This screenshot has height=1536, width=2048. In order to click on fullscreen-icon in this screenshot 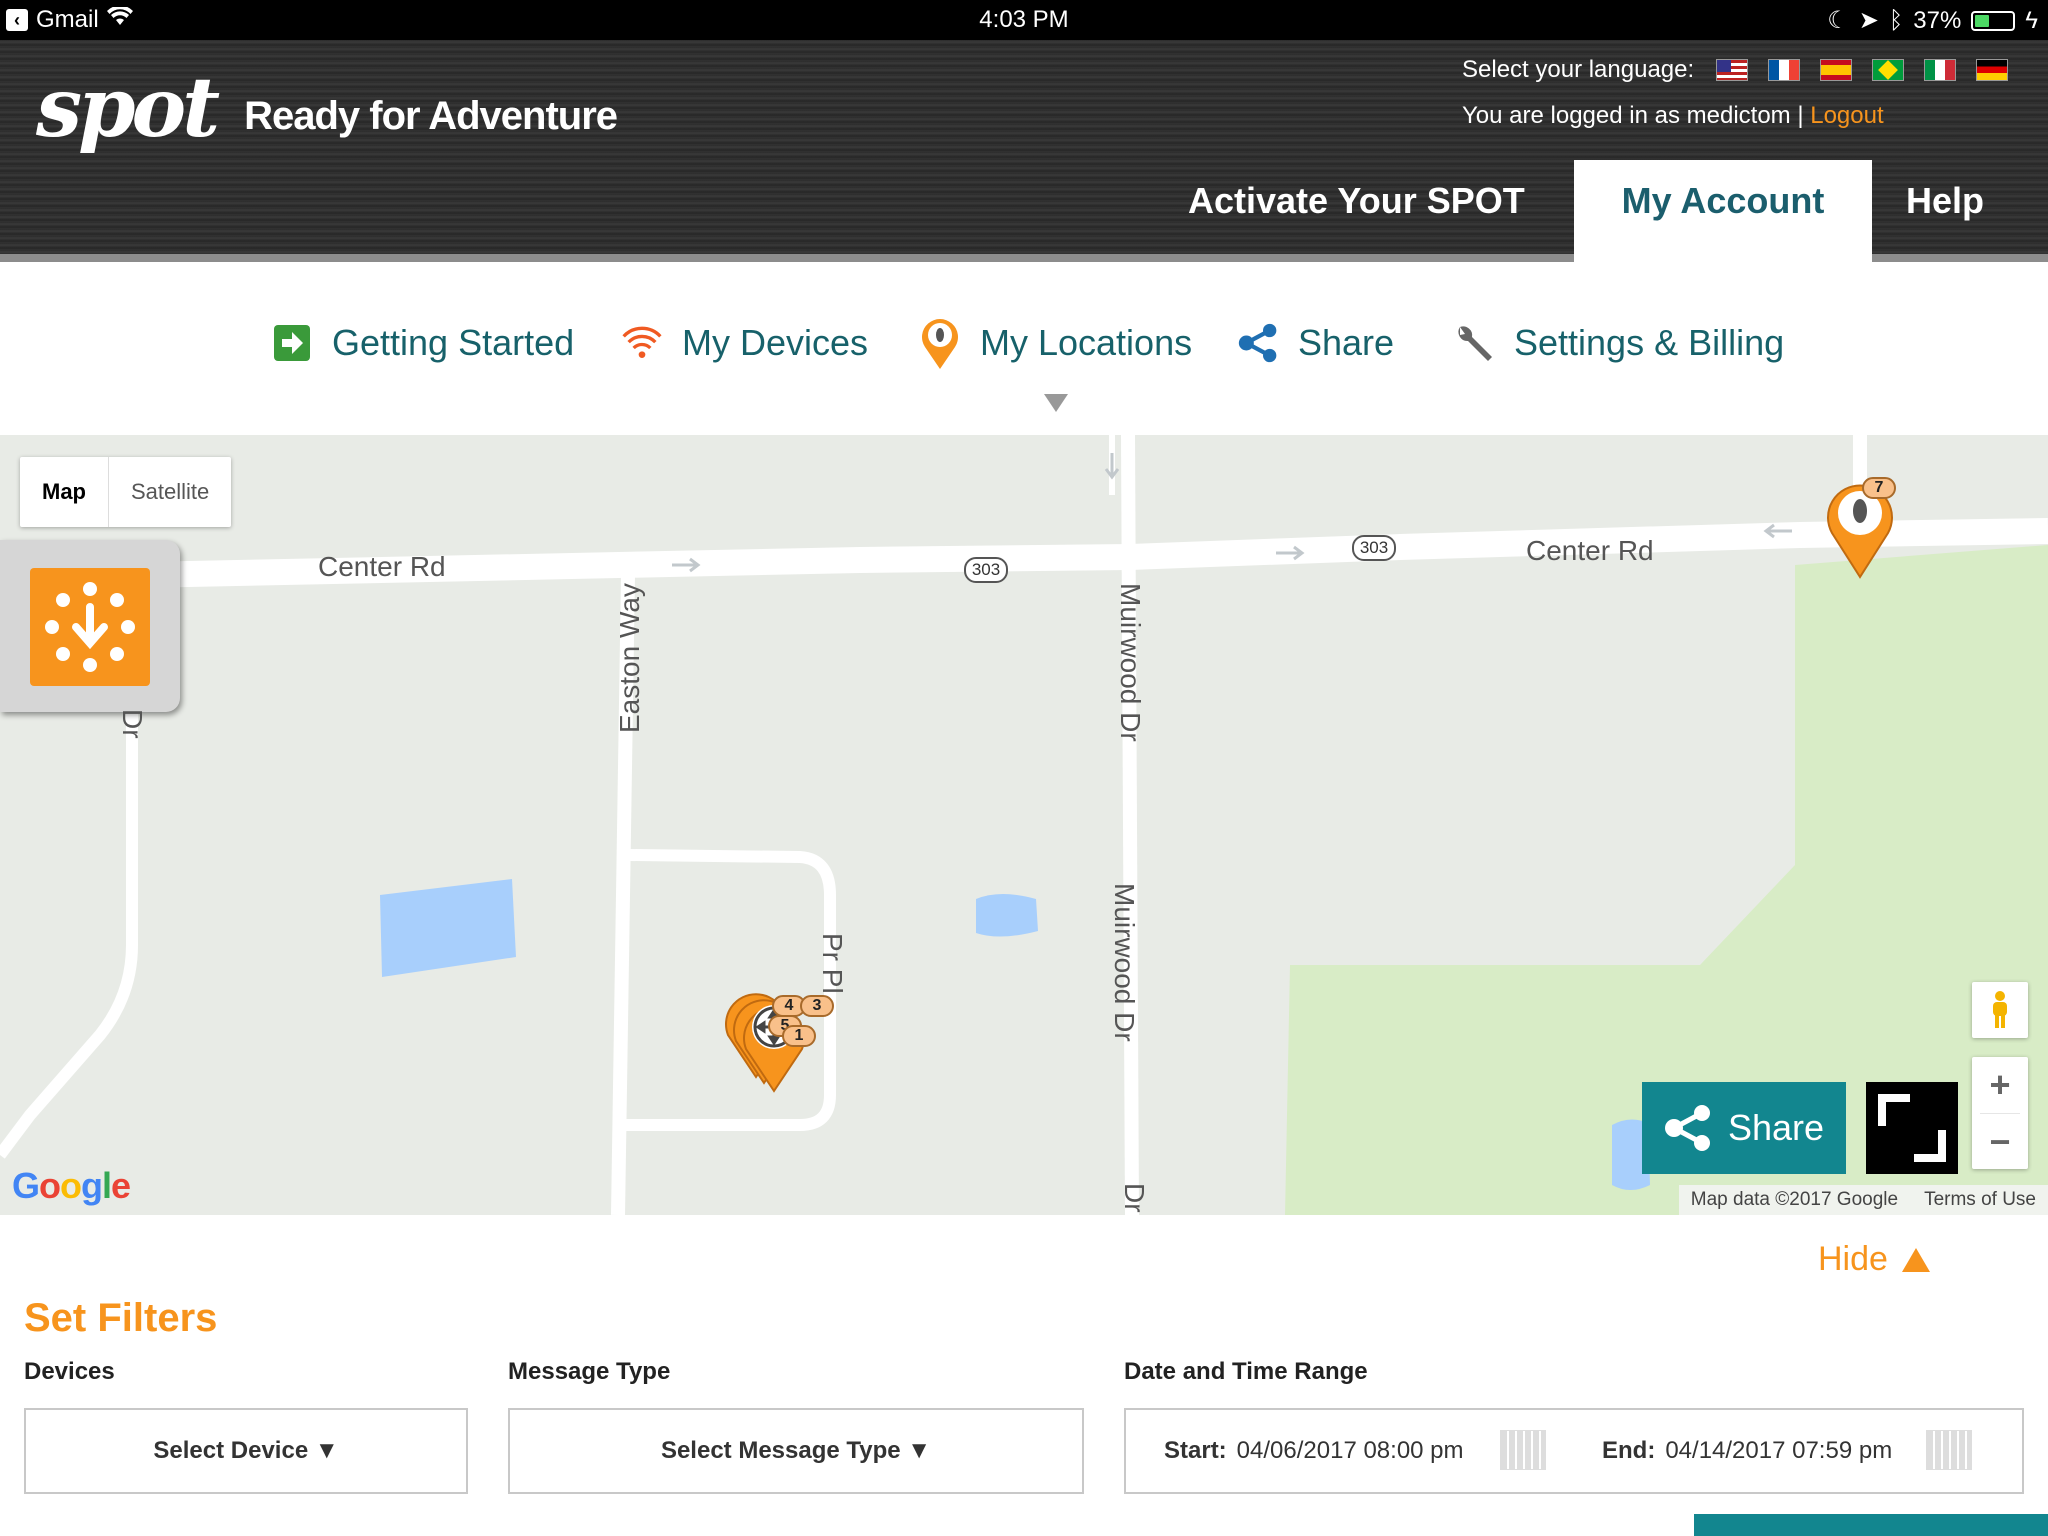, I will do `click(1912, 1128)`.